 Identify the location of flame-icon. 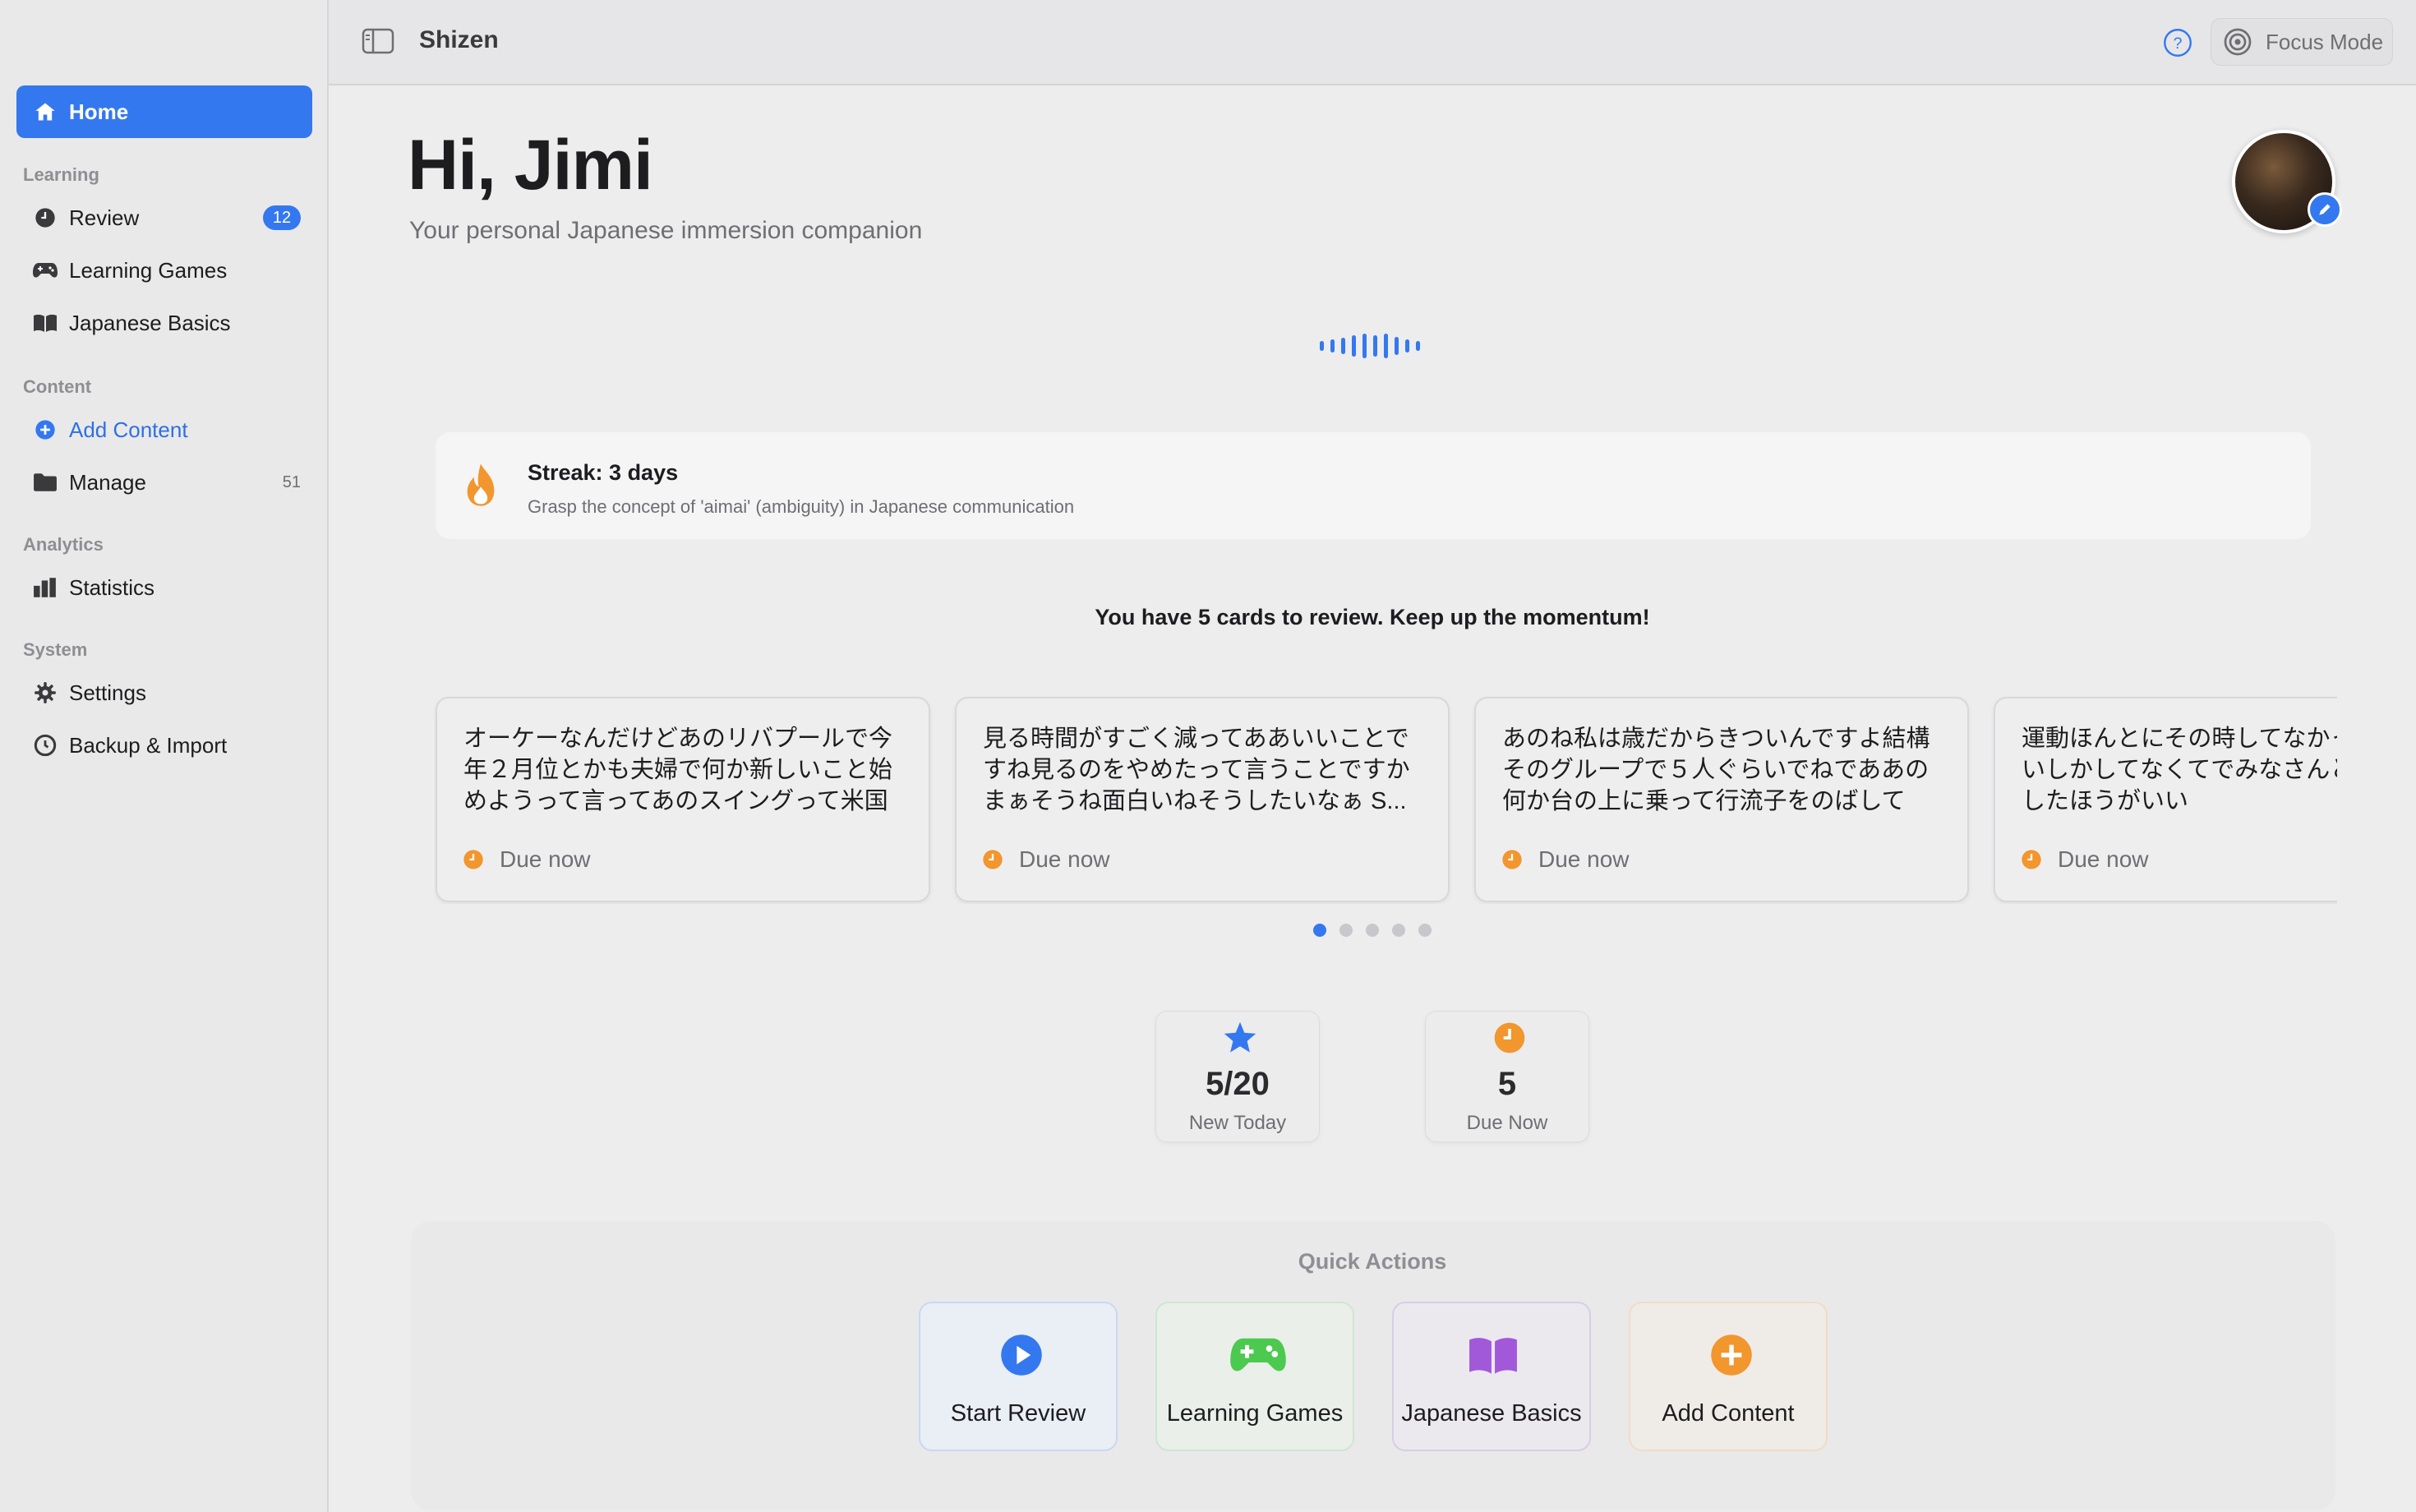
(481, 485).